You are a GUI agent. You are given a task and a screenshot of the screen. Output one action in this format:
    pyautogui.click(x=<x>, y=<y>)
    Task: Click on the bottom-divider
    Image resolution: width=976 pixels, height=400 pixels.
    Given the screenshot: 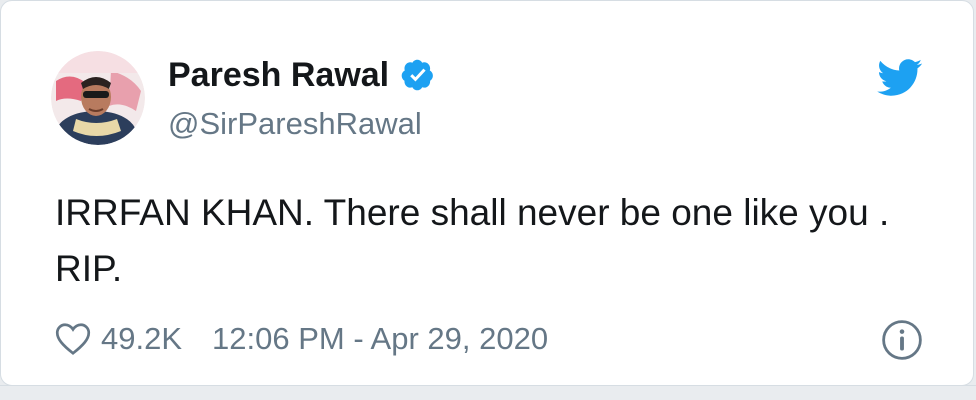 What is the action you would take?
    pyautogui.click(x=488, y=385)
    